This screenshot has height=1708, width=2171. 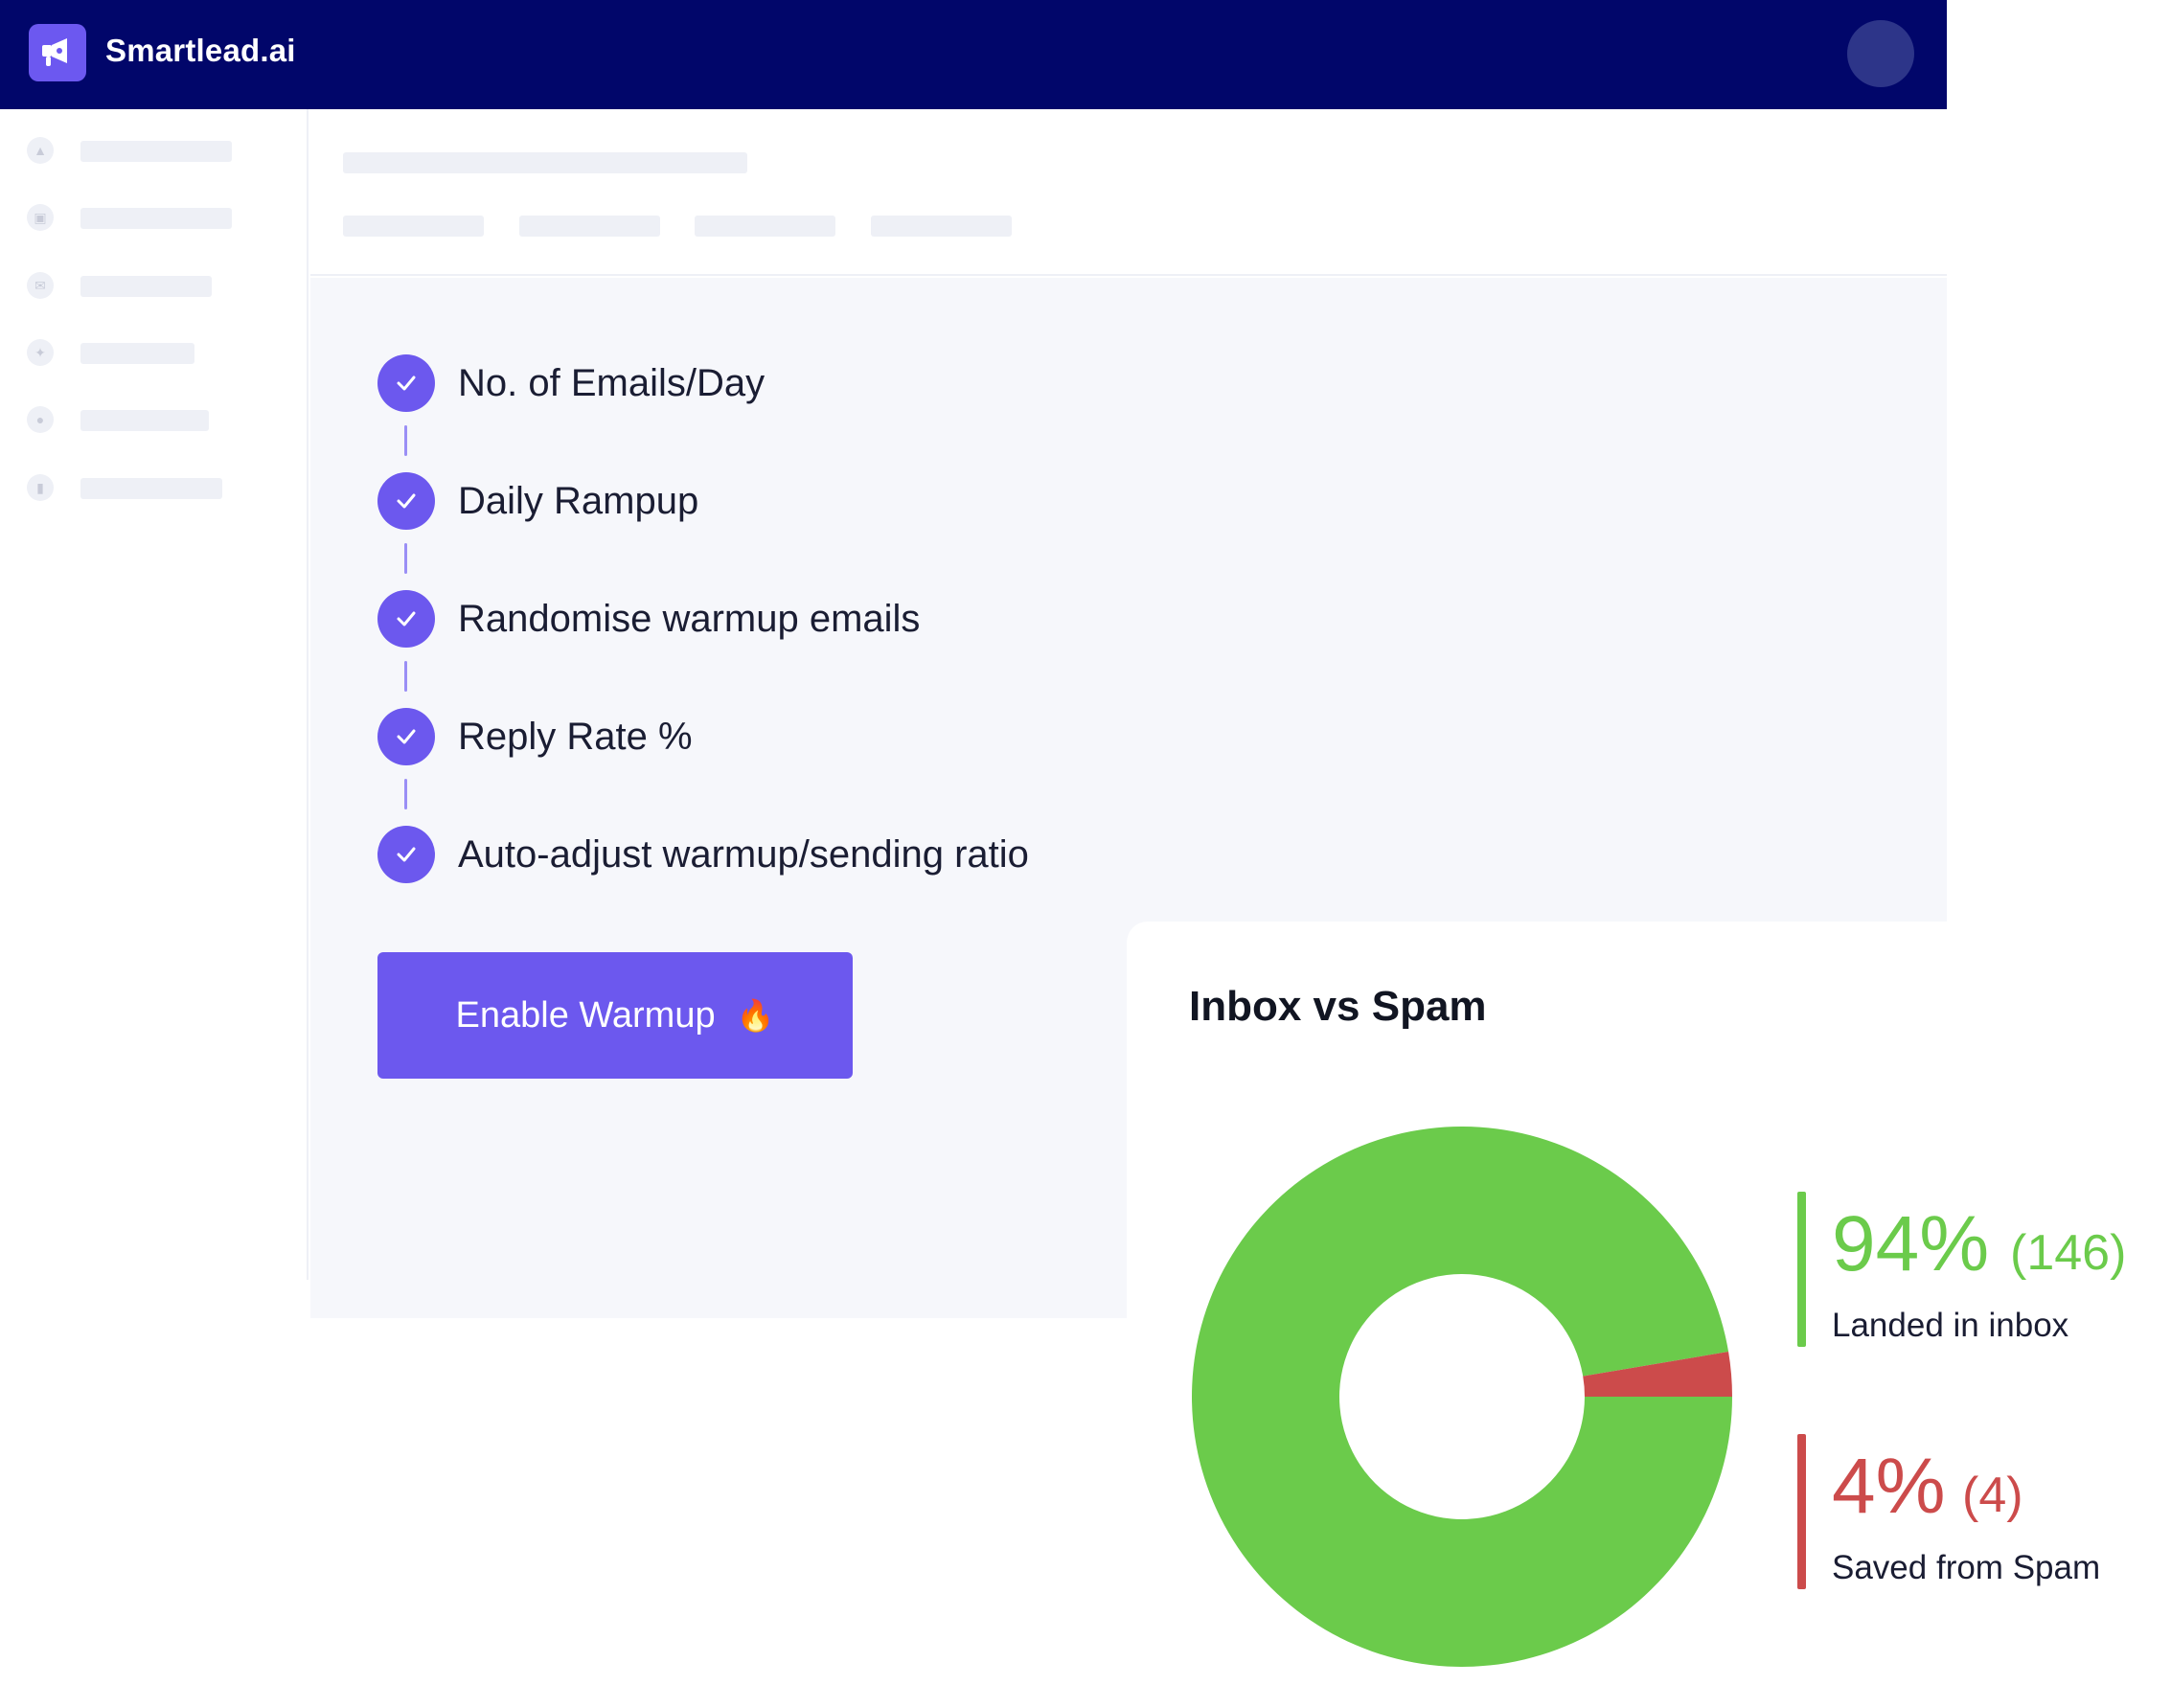 I want to click on enable-warmup-label: Enable Warmup, so click(x=585, y=1015).